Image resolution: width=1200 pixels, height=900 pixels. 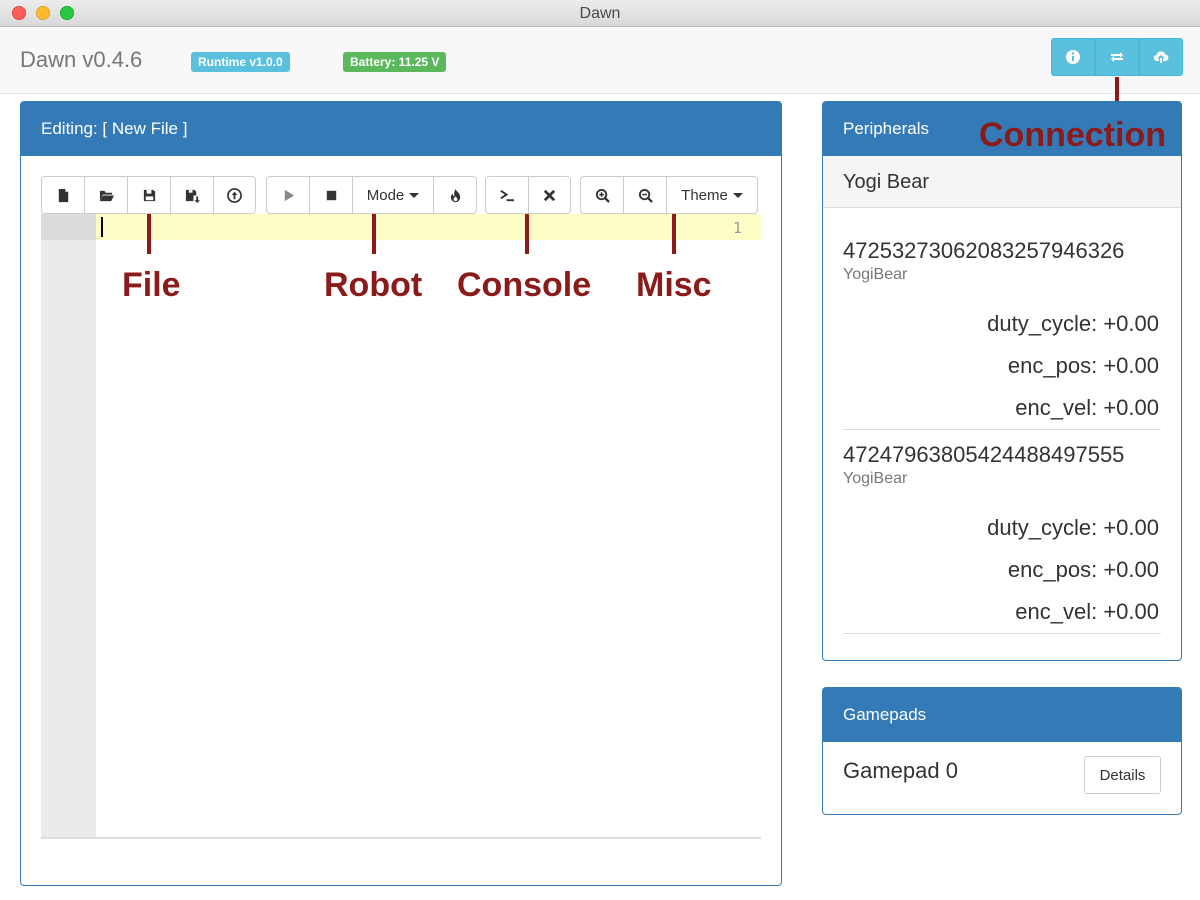 I want to click on estop-button, so click(x=455, y=195).